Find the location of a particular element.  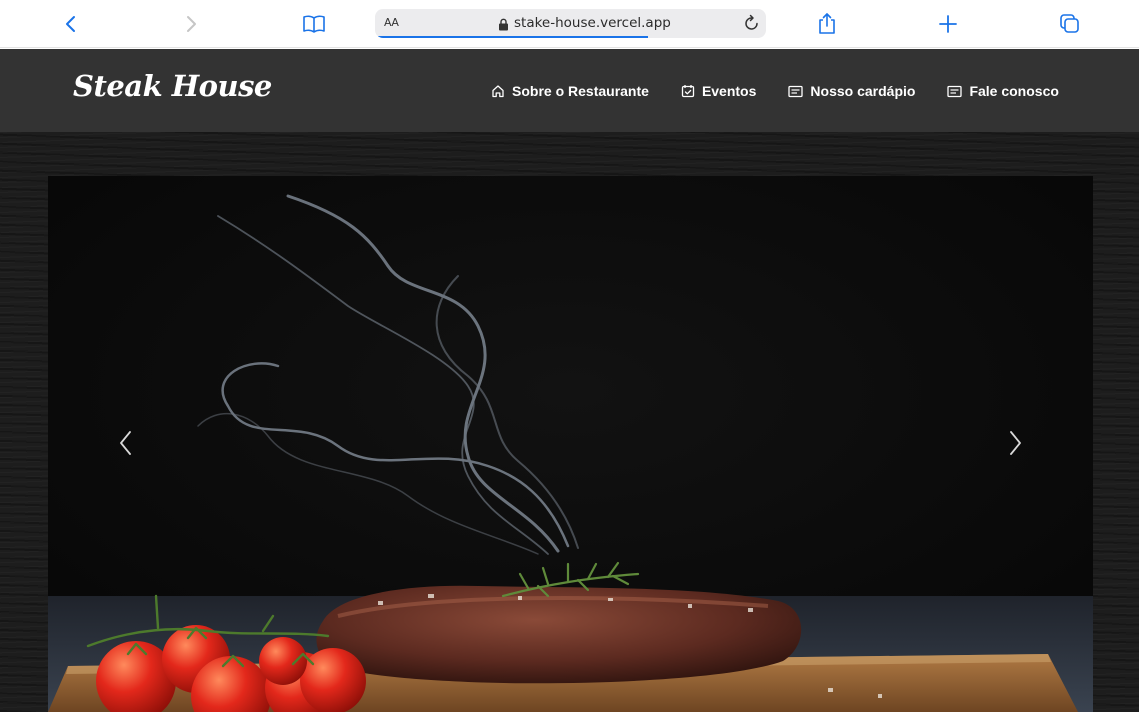

reload-icon is located at coordinates (751, 23).